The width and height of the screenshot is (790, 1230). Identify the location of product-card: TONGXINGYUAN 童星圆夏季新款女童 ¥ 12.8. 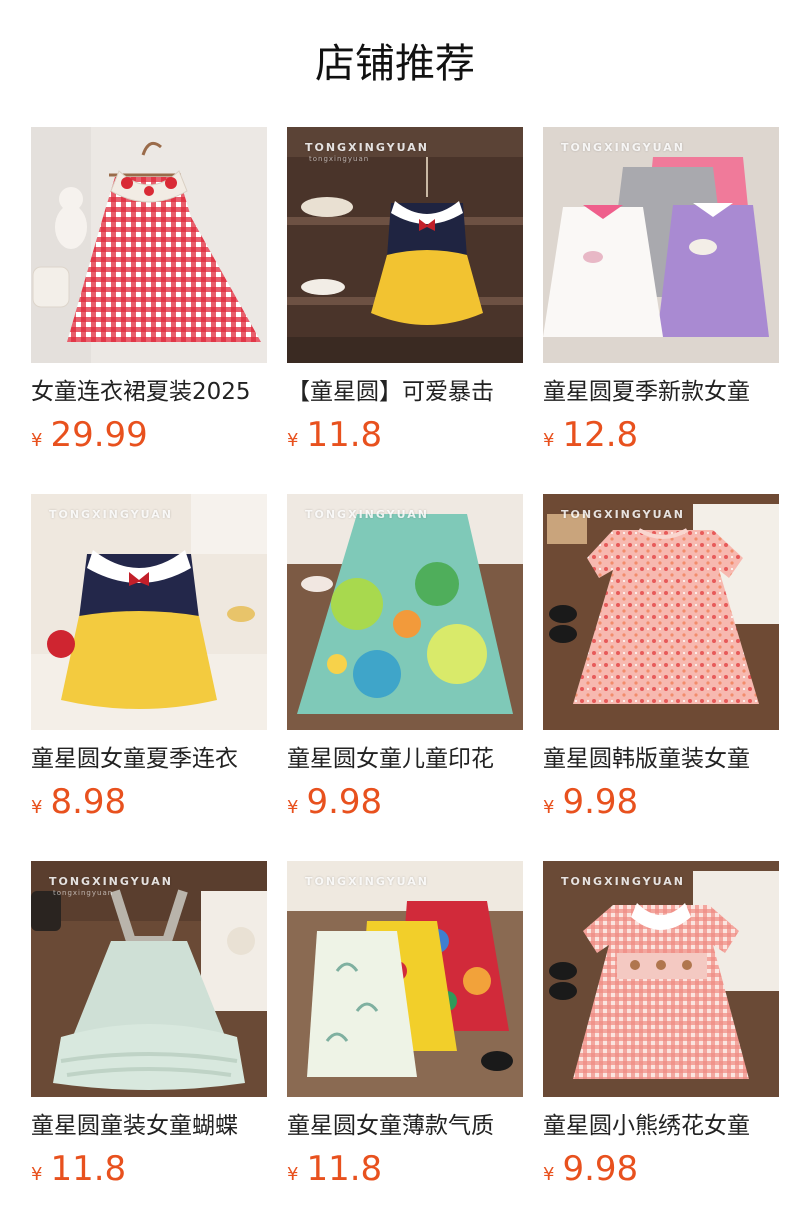
(661, 310).